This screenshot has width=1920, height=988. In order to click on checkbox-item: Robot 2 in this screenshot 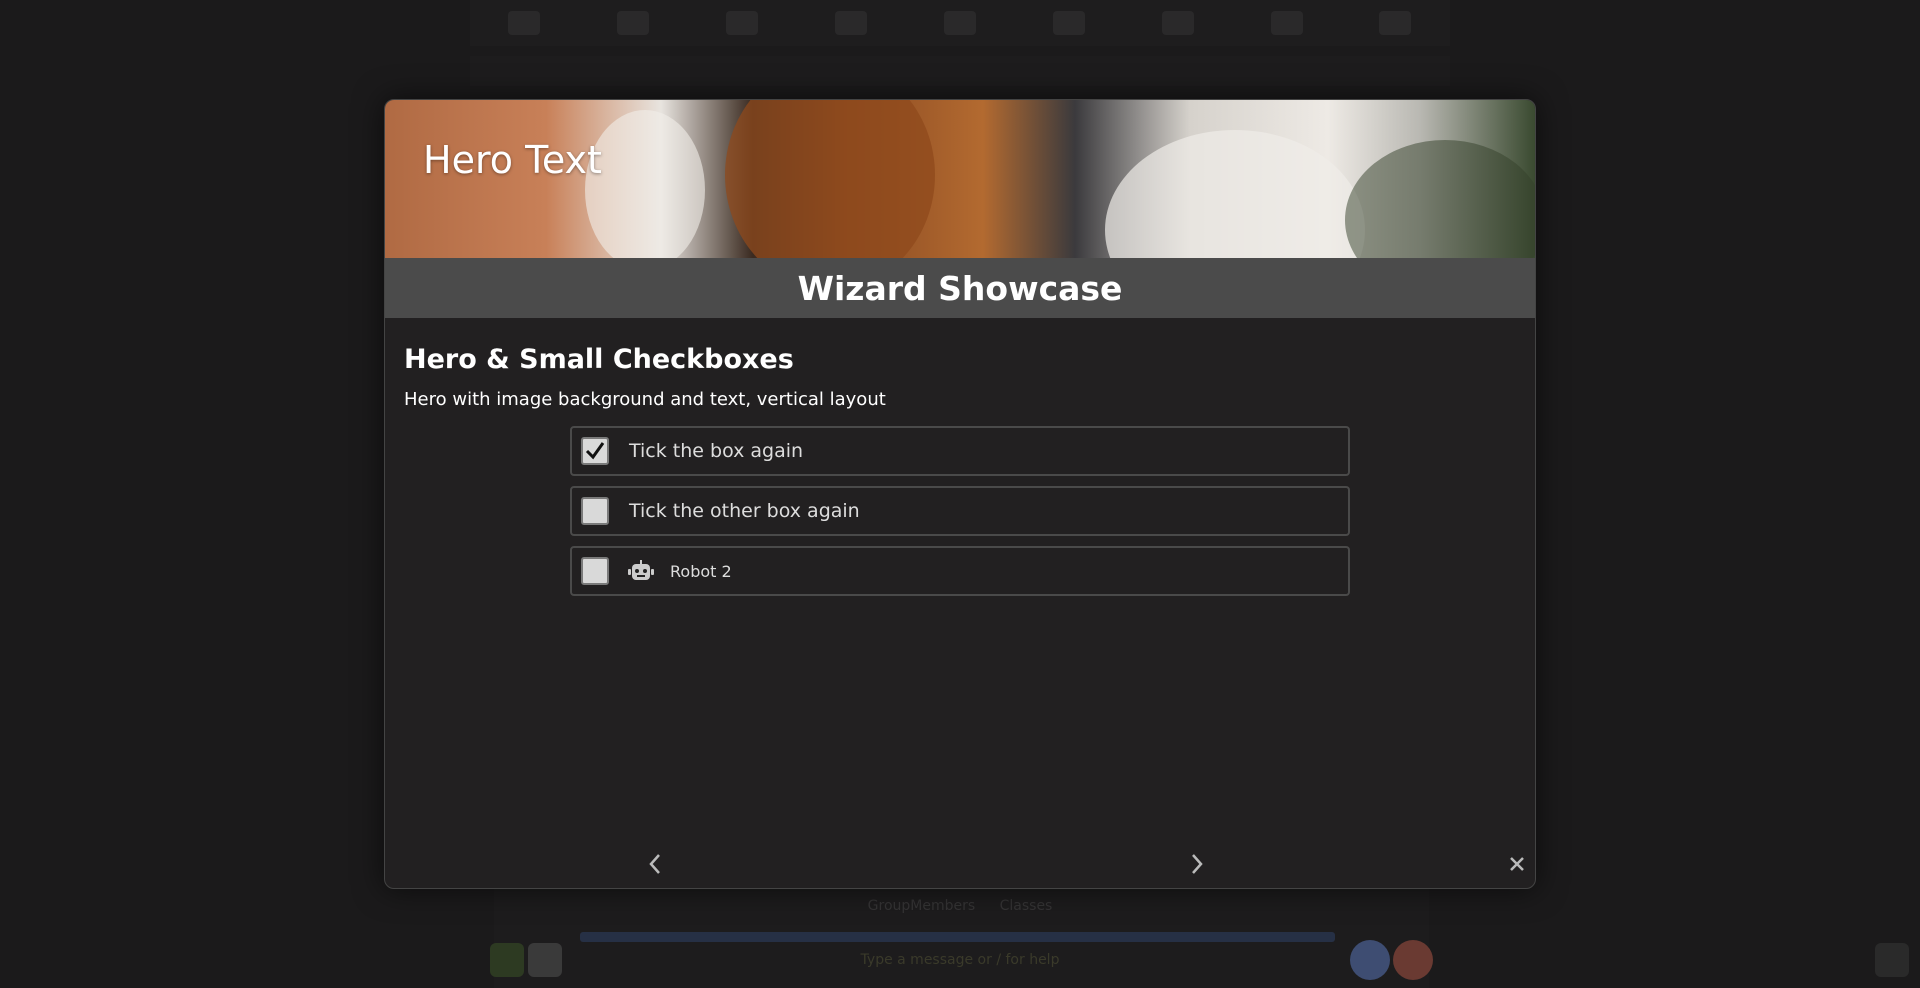, I will do `click(960, 571)`.